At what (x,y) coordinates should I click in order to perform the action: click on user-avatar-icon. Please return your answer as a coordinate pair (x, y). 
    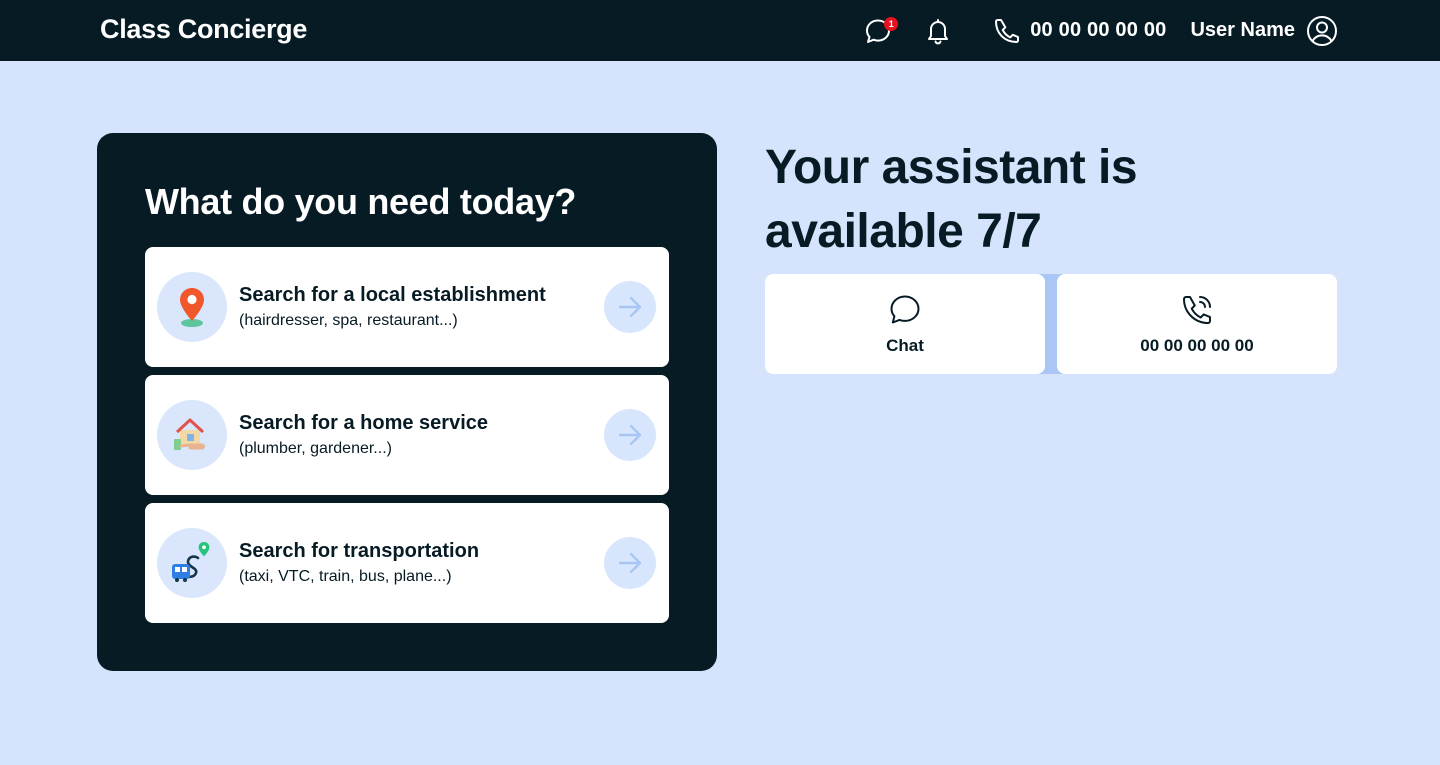
    Looking at the image, I should click on (1322, 30).